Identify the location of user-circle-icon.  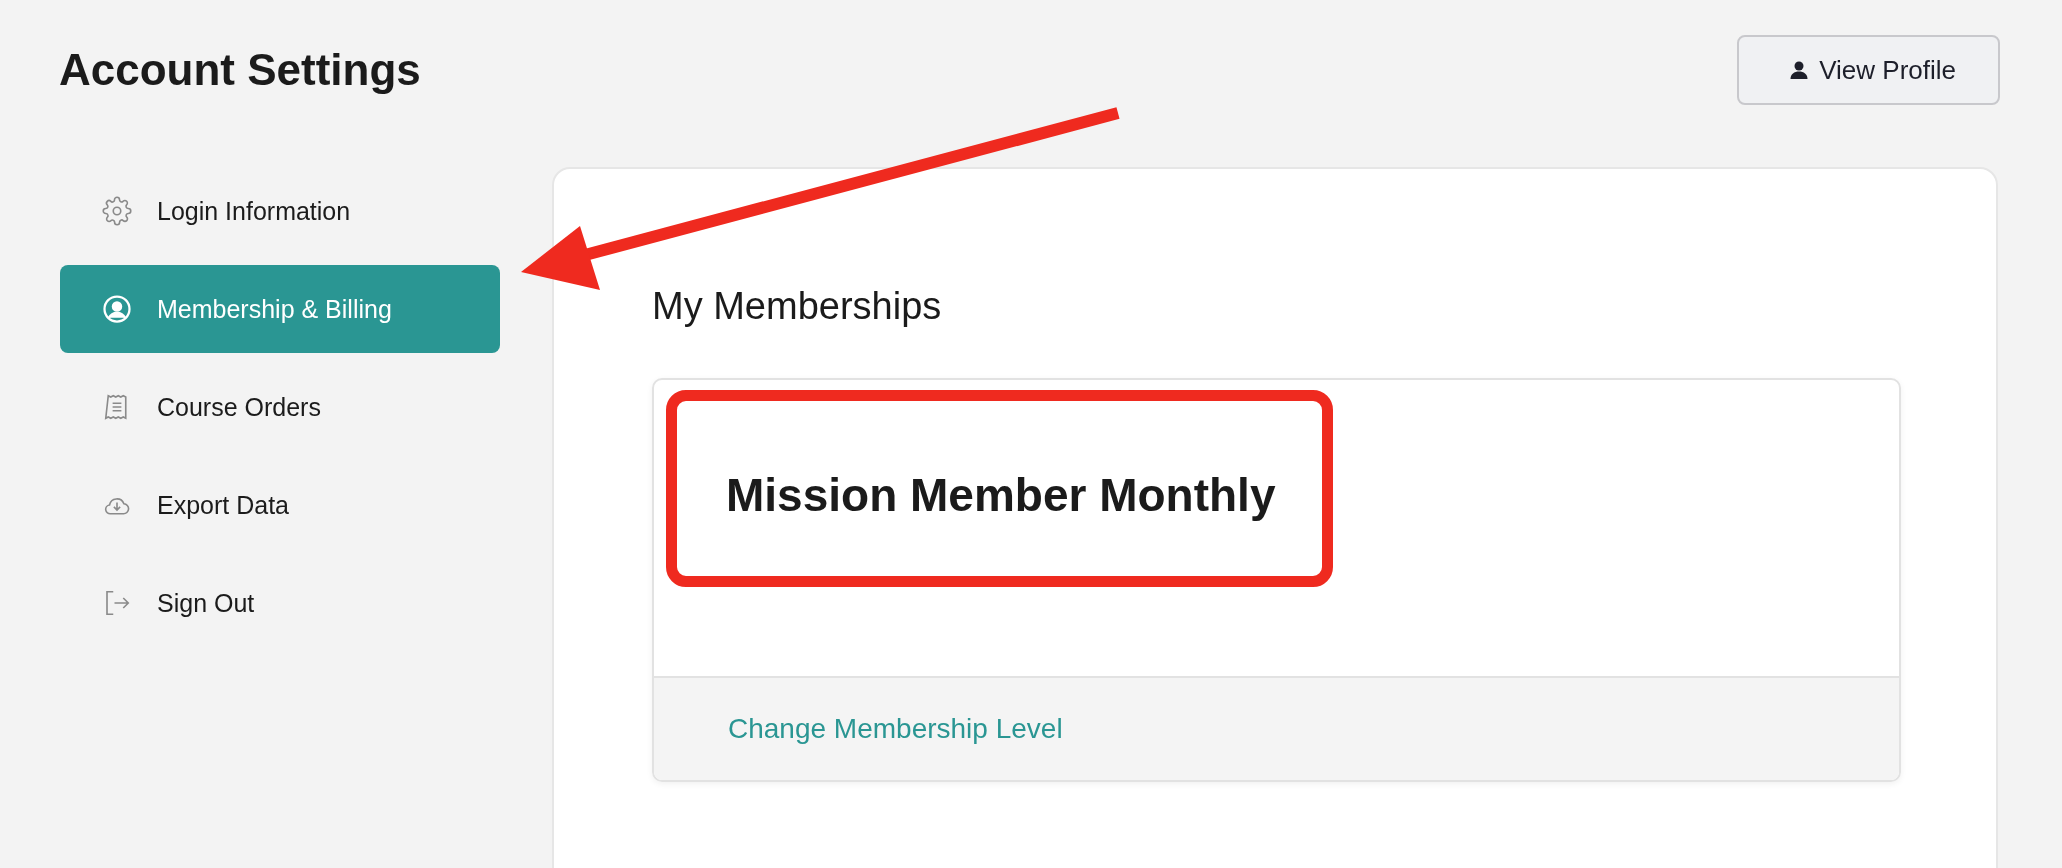
(117, 309).